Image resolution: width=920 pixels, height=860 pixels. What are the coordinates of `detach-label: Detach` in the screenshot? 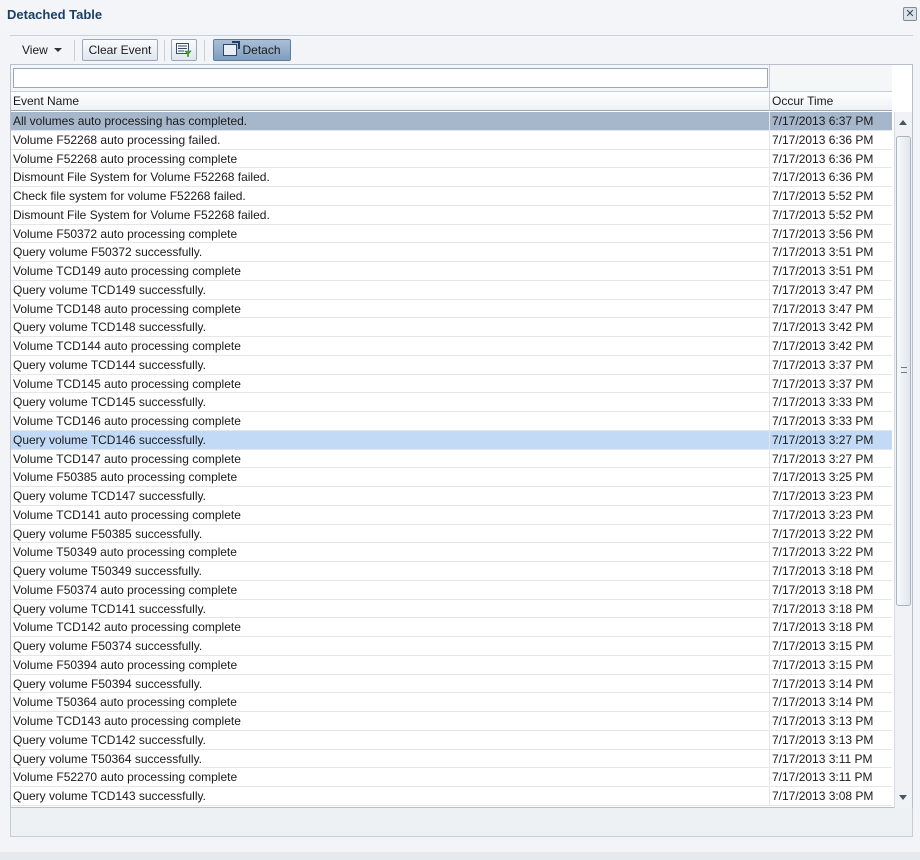 It's located at (261, 50).